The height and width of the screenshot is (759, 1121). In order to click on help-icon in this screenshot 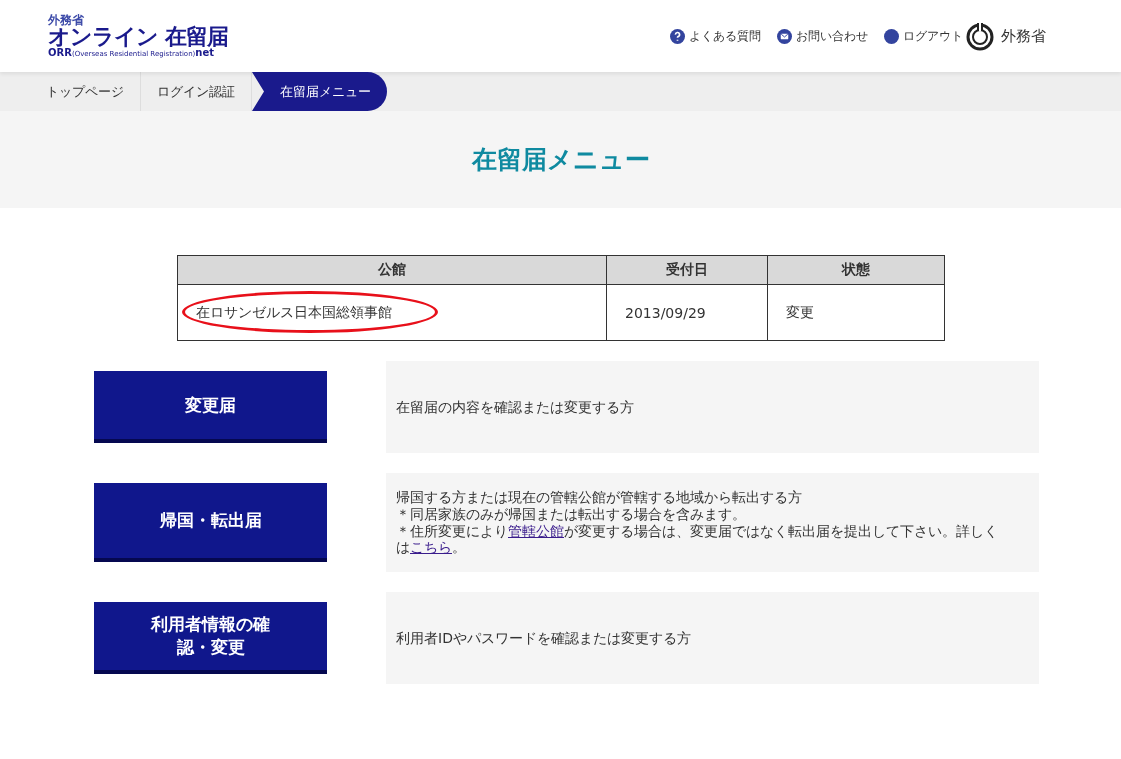, I will do `click(677, 36)`.